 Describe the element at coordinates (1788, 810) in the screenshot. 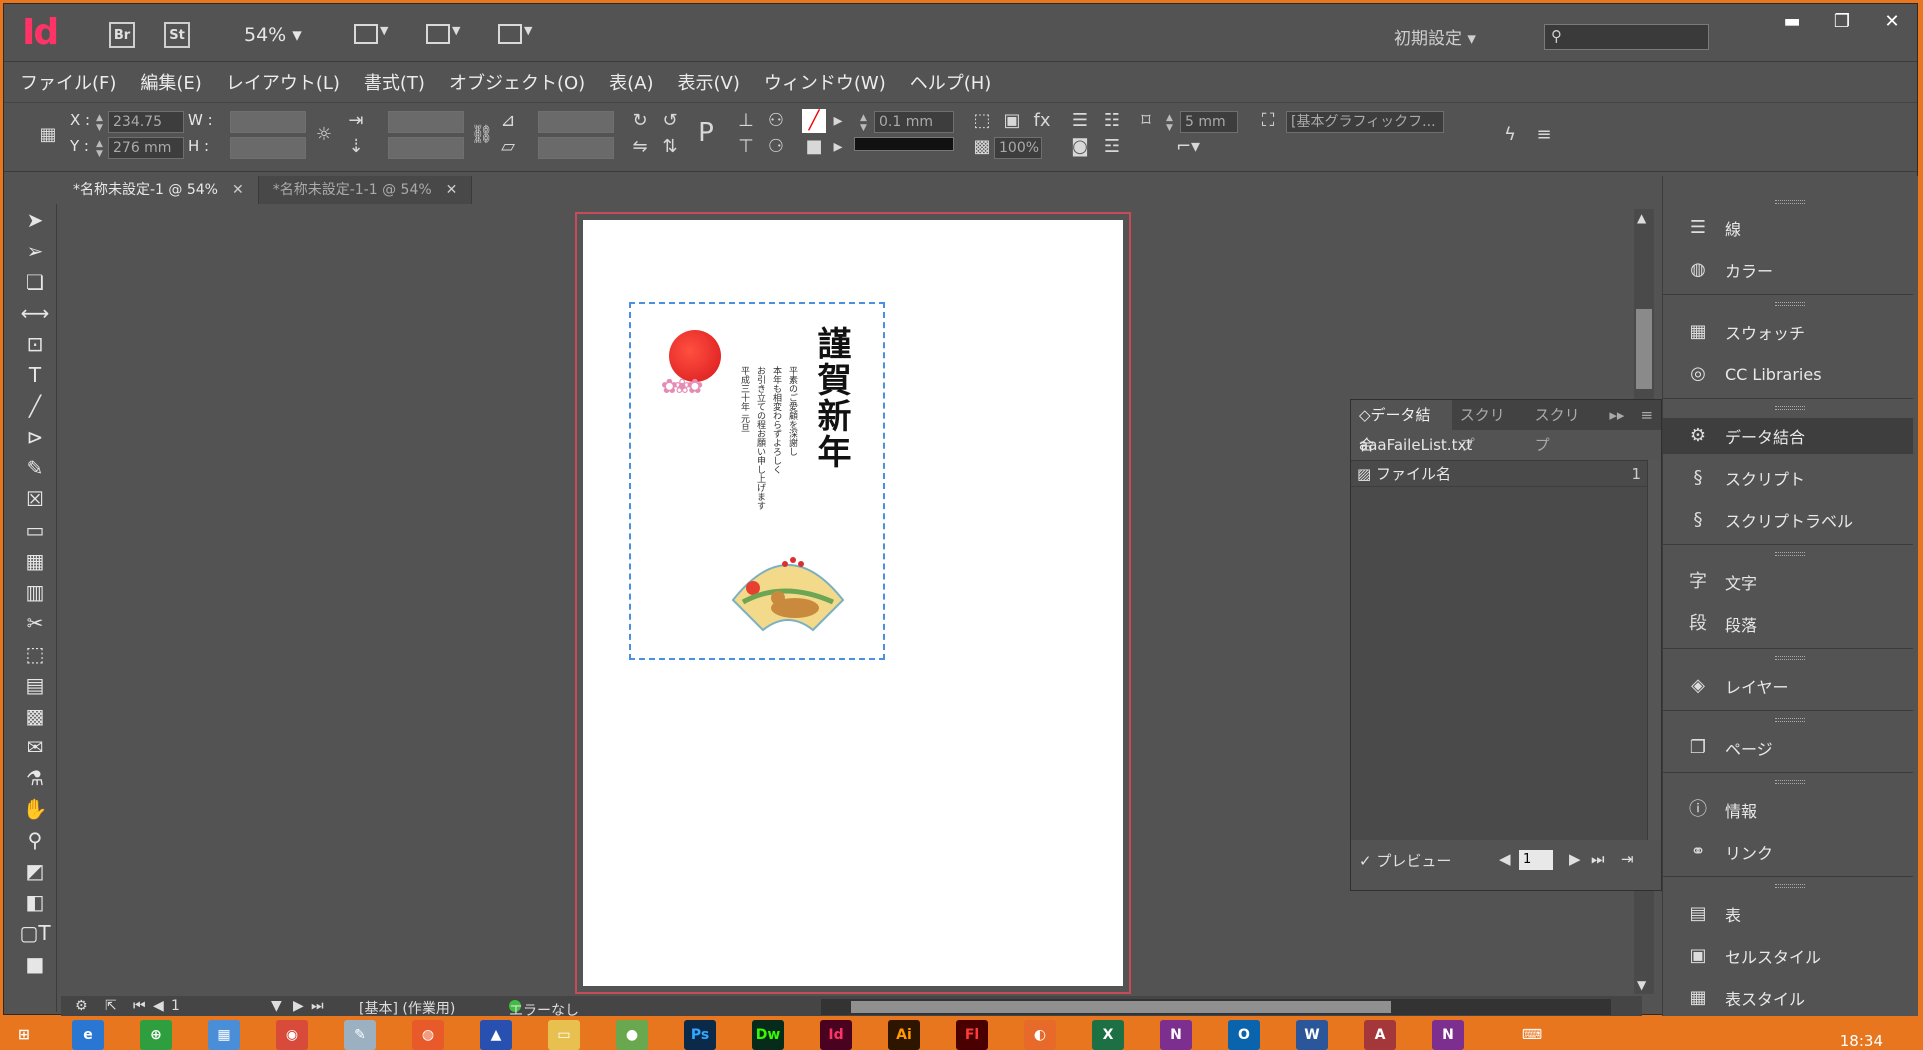

I see `panel-info: ⓘ 情報` at that location.